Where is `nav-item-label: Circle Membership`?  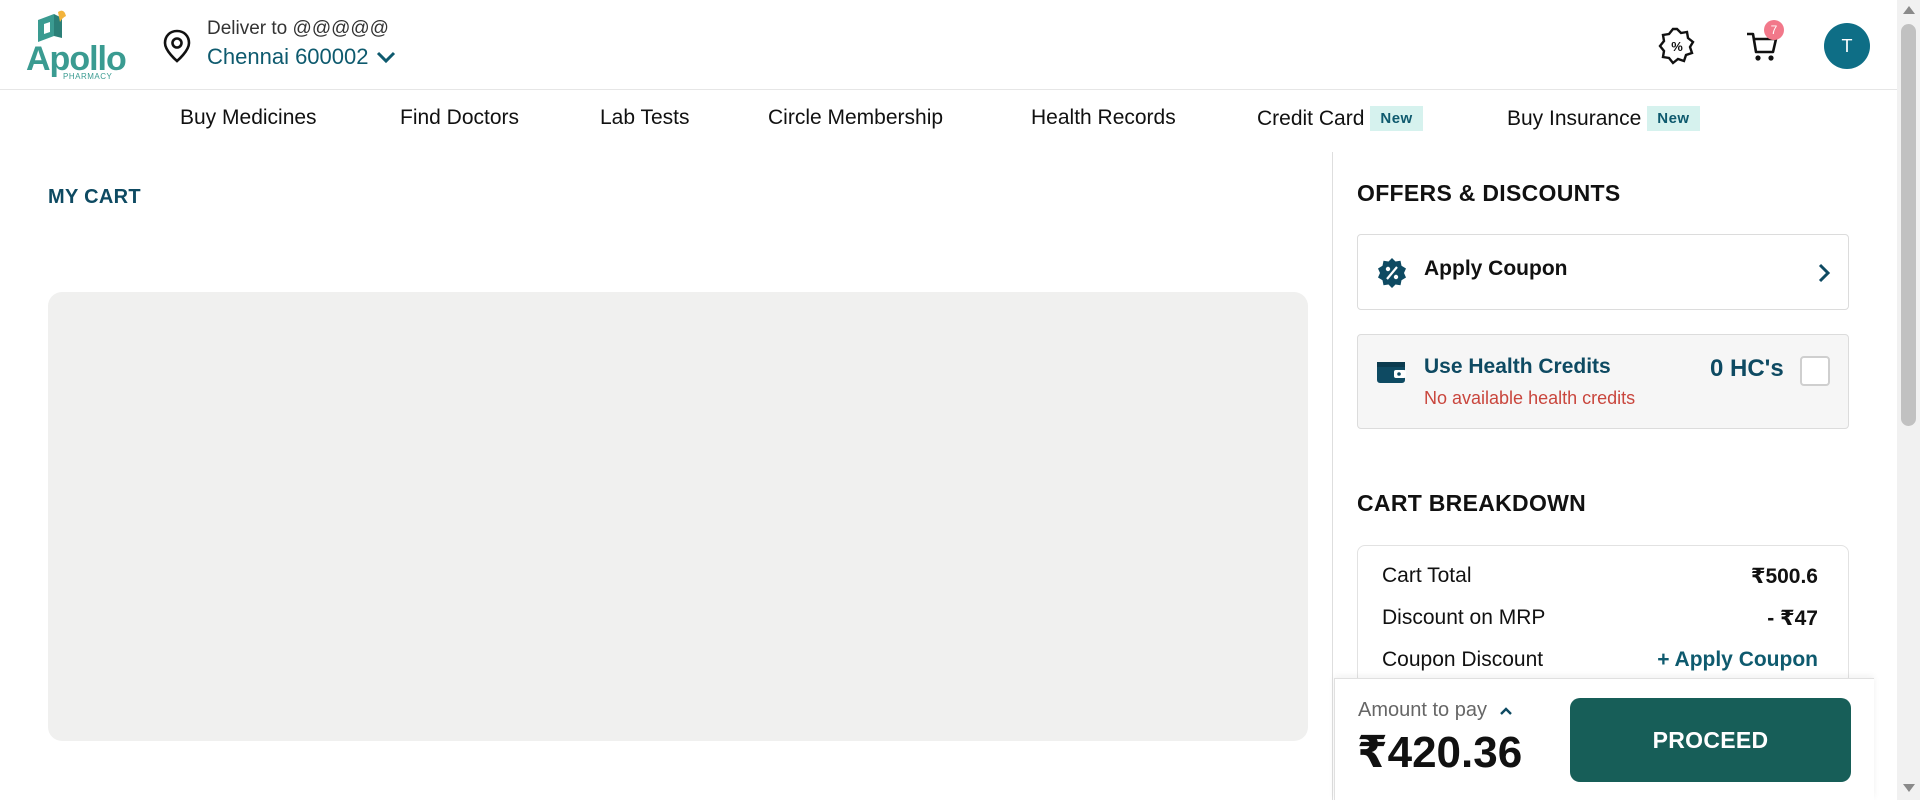
nav-item-label: Circle Membership is located at coordinates (856, 117).